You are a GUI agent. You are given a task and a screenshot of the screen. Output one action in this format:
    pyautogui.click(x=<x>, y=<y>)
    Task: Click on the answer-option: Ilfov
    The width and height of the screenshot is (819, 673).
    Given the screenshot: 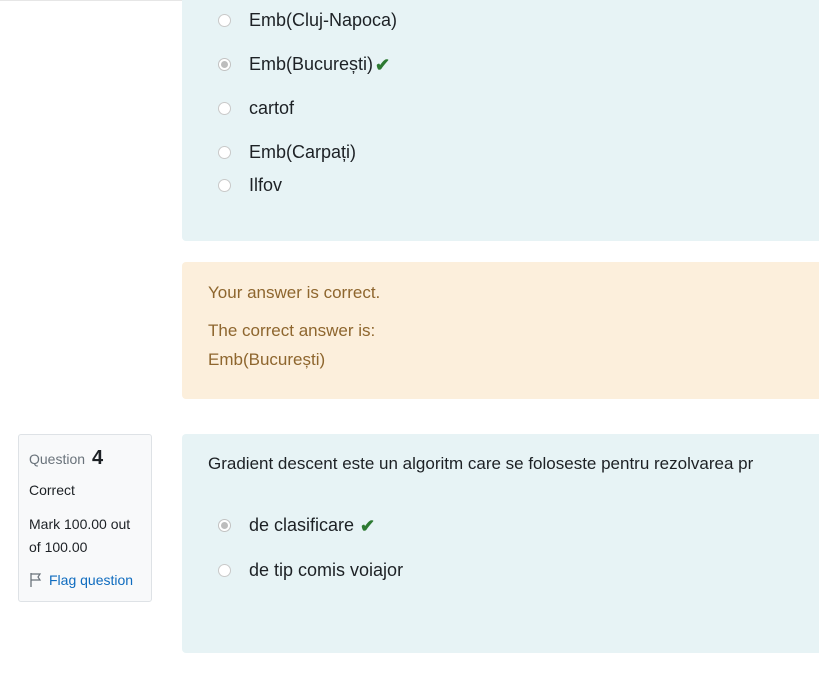 What is the action you would take?
    pyautogui.click(x=250, y=185)
    